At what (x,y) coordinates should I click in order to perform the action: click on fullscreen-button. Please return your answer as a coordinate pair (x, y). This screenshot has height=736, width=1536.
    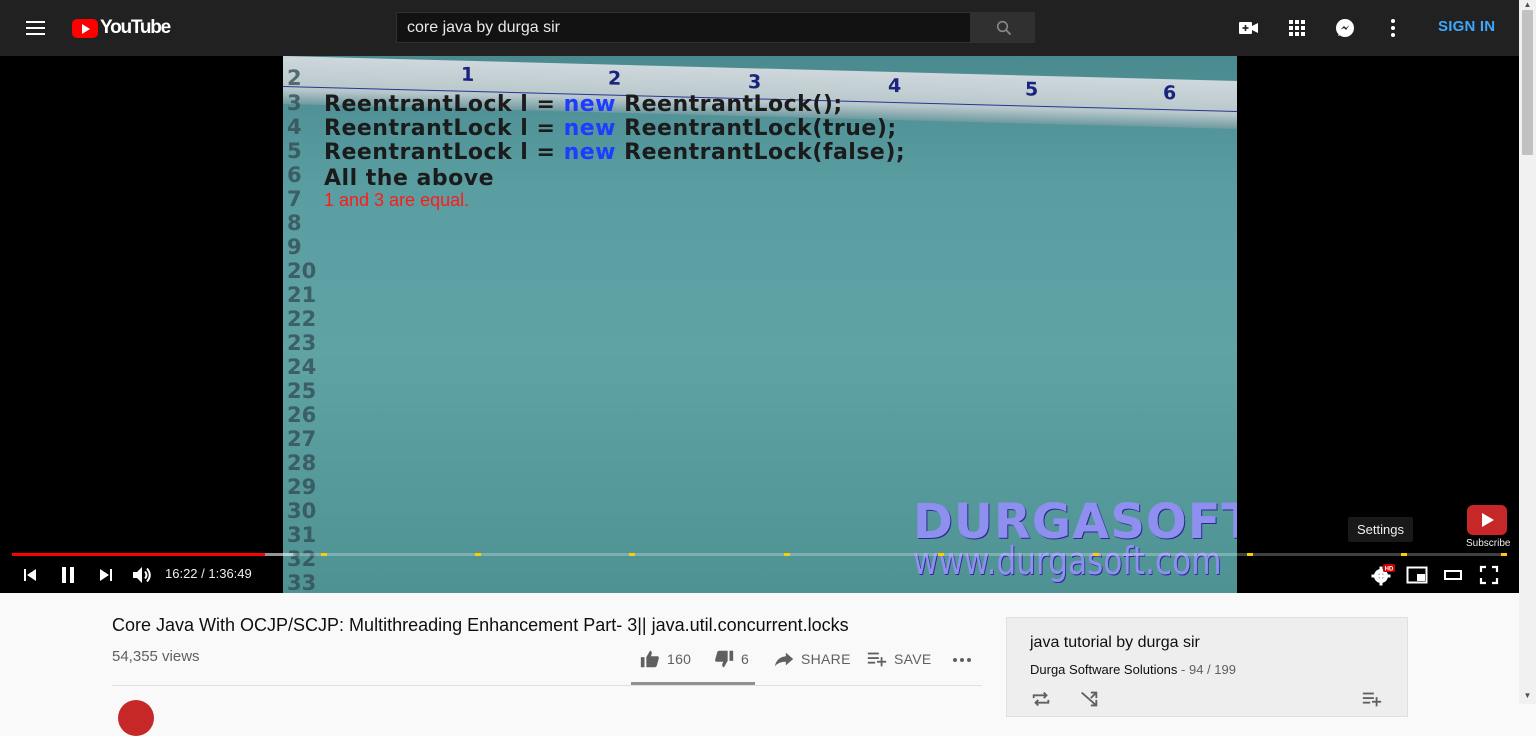
    Looking at the image, I should click on (1489, 575).